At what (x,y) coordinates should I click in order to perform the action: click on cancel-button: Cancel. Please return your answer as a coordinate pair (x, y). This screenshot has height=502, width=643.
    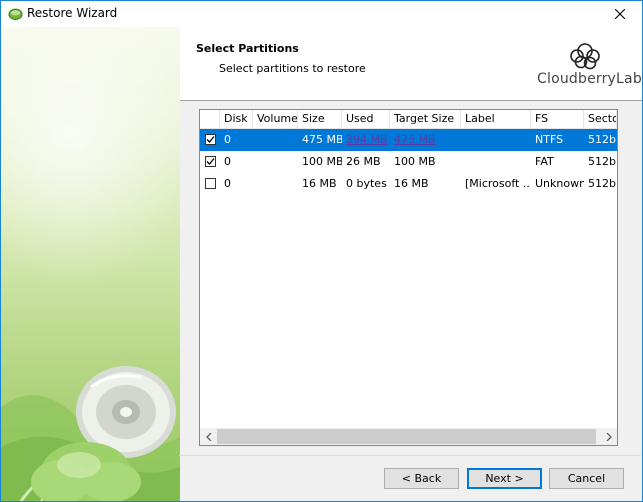
    Looking at the image, I should click on (586, 478).